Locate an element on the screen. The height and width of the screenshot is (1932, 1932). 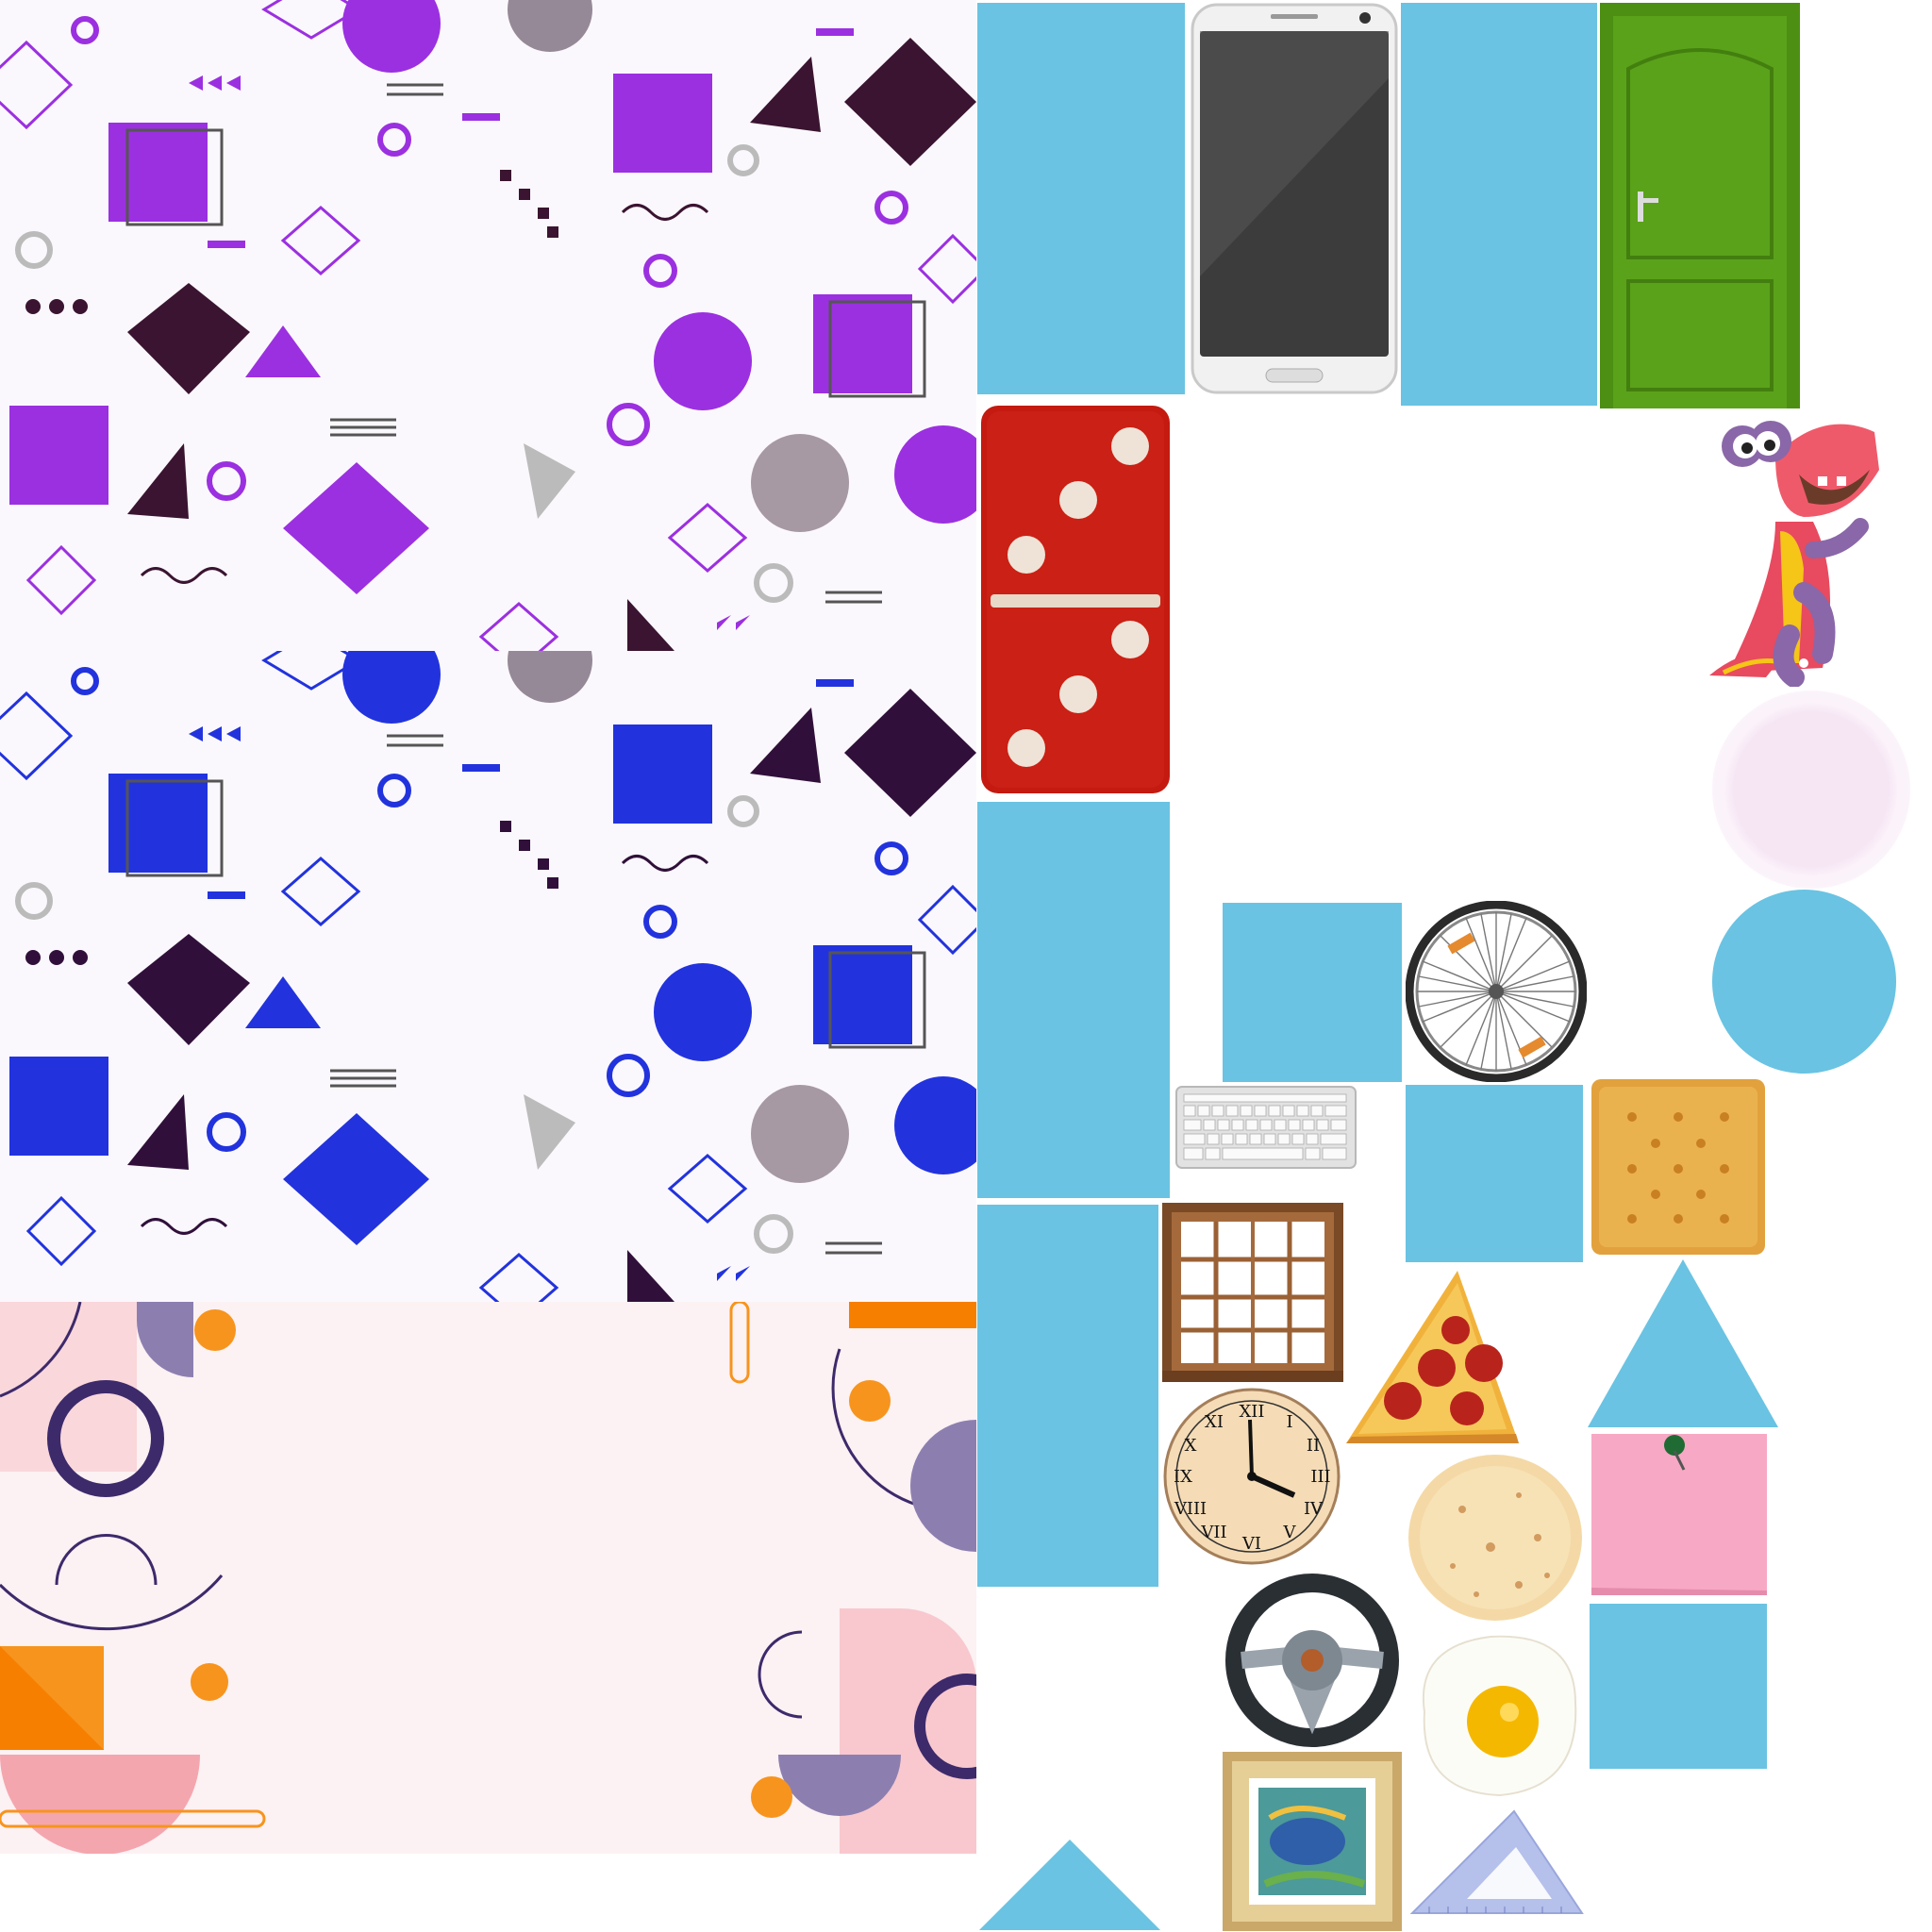
bicycle-wheel-icon is located at coordinates (1496, 991).